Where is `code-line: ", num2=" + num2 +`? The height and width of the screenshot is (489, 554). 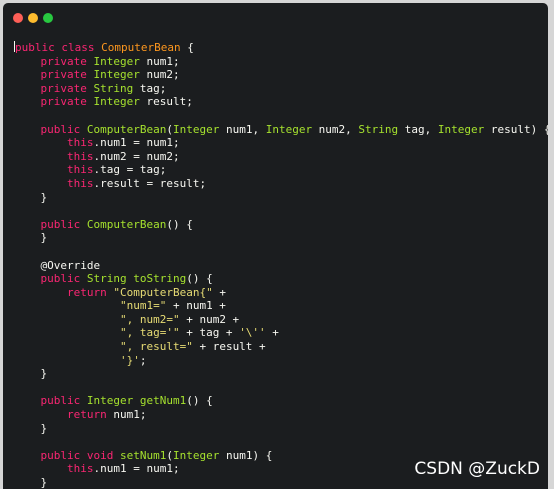 code-line: ", num2=" + num2 + is located at coordinates (179, 319).